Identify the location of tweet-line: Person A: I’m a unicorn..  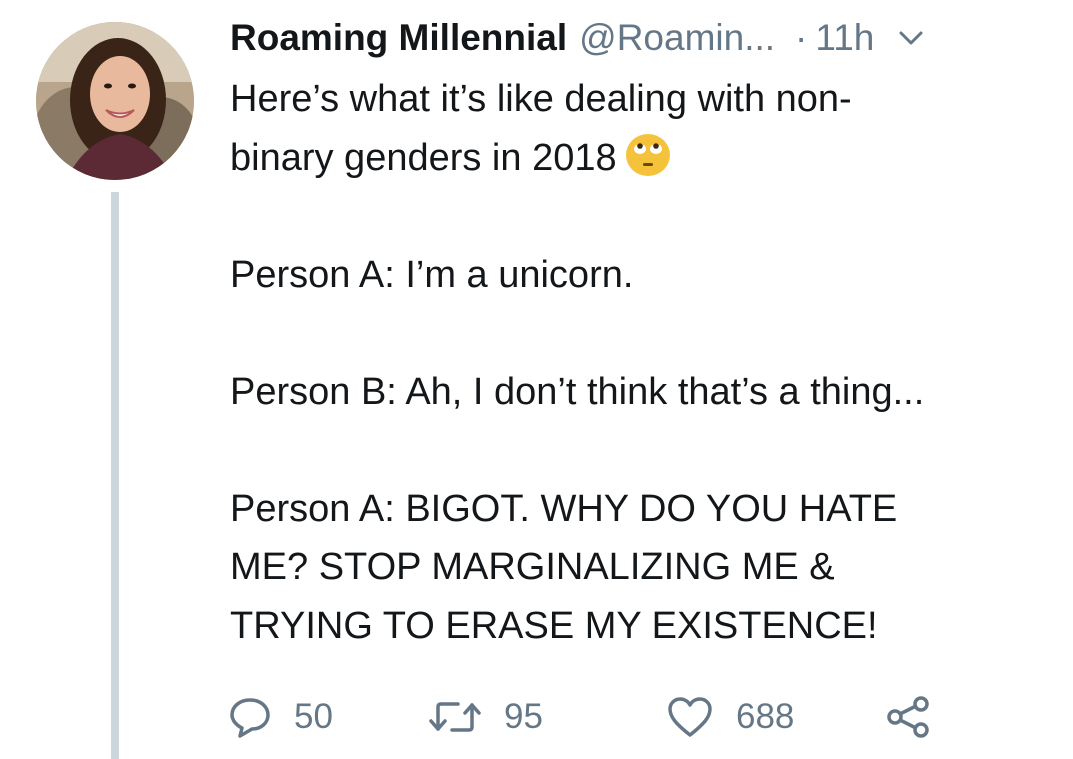
(432, 274).